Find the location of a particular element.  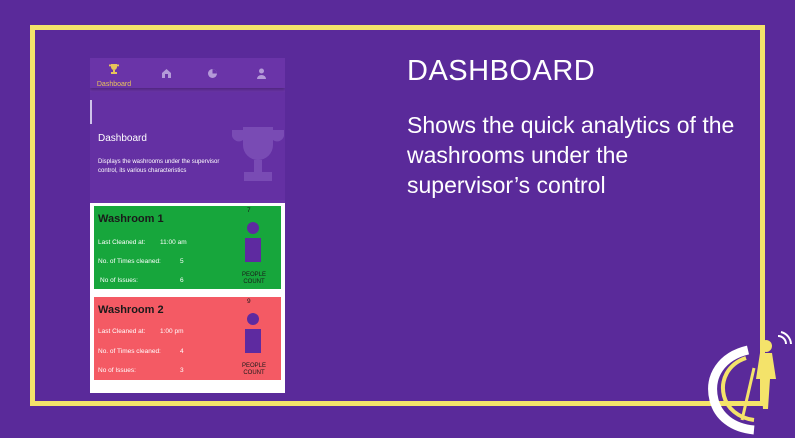

nav-tab-dashboard: Dashboard is located at coordinates (114, 75).